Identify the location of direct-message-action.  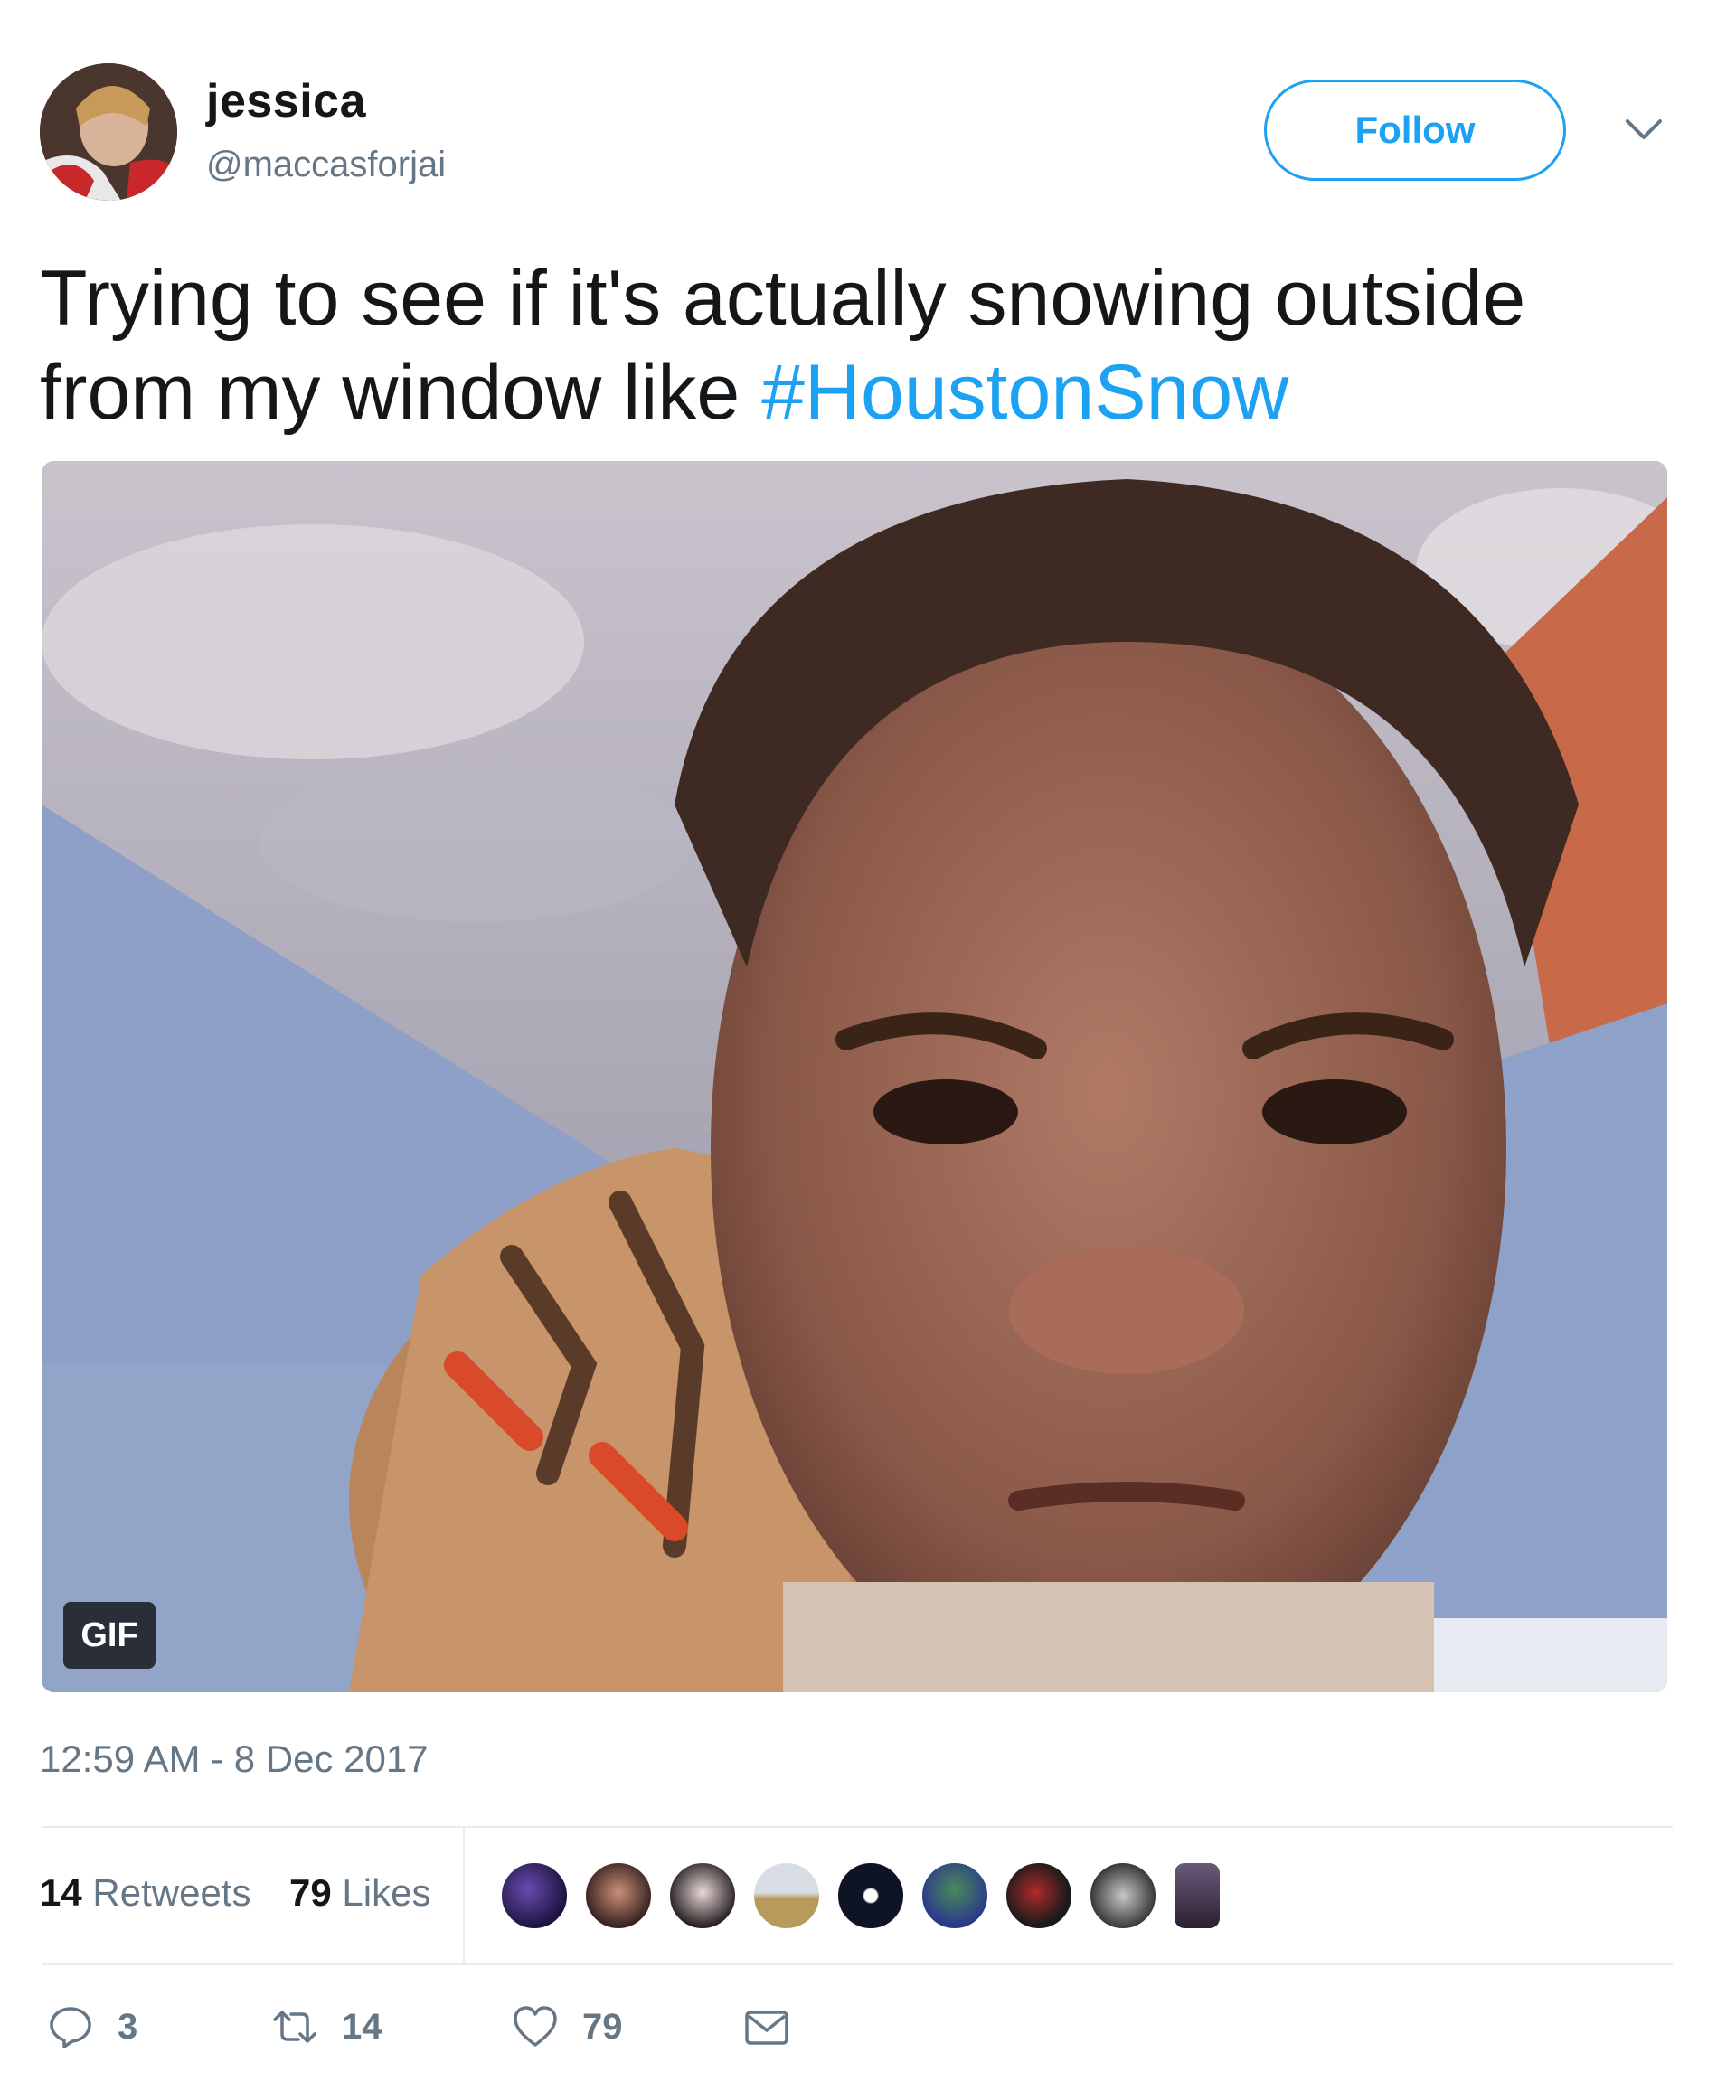
(767, 2026).